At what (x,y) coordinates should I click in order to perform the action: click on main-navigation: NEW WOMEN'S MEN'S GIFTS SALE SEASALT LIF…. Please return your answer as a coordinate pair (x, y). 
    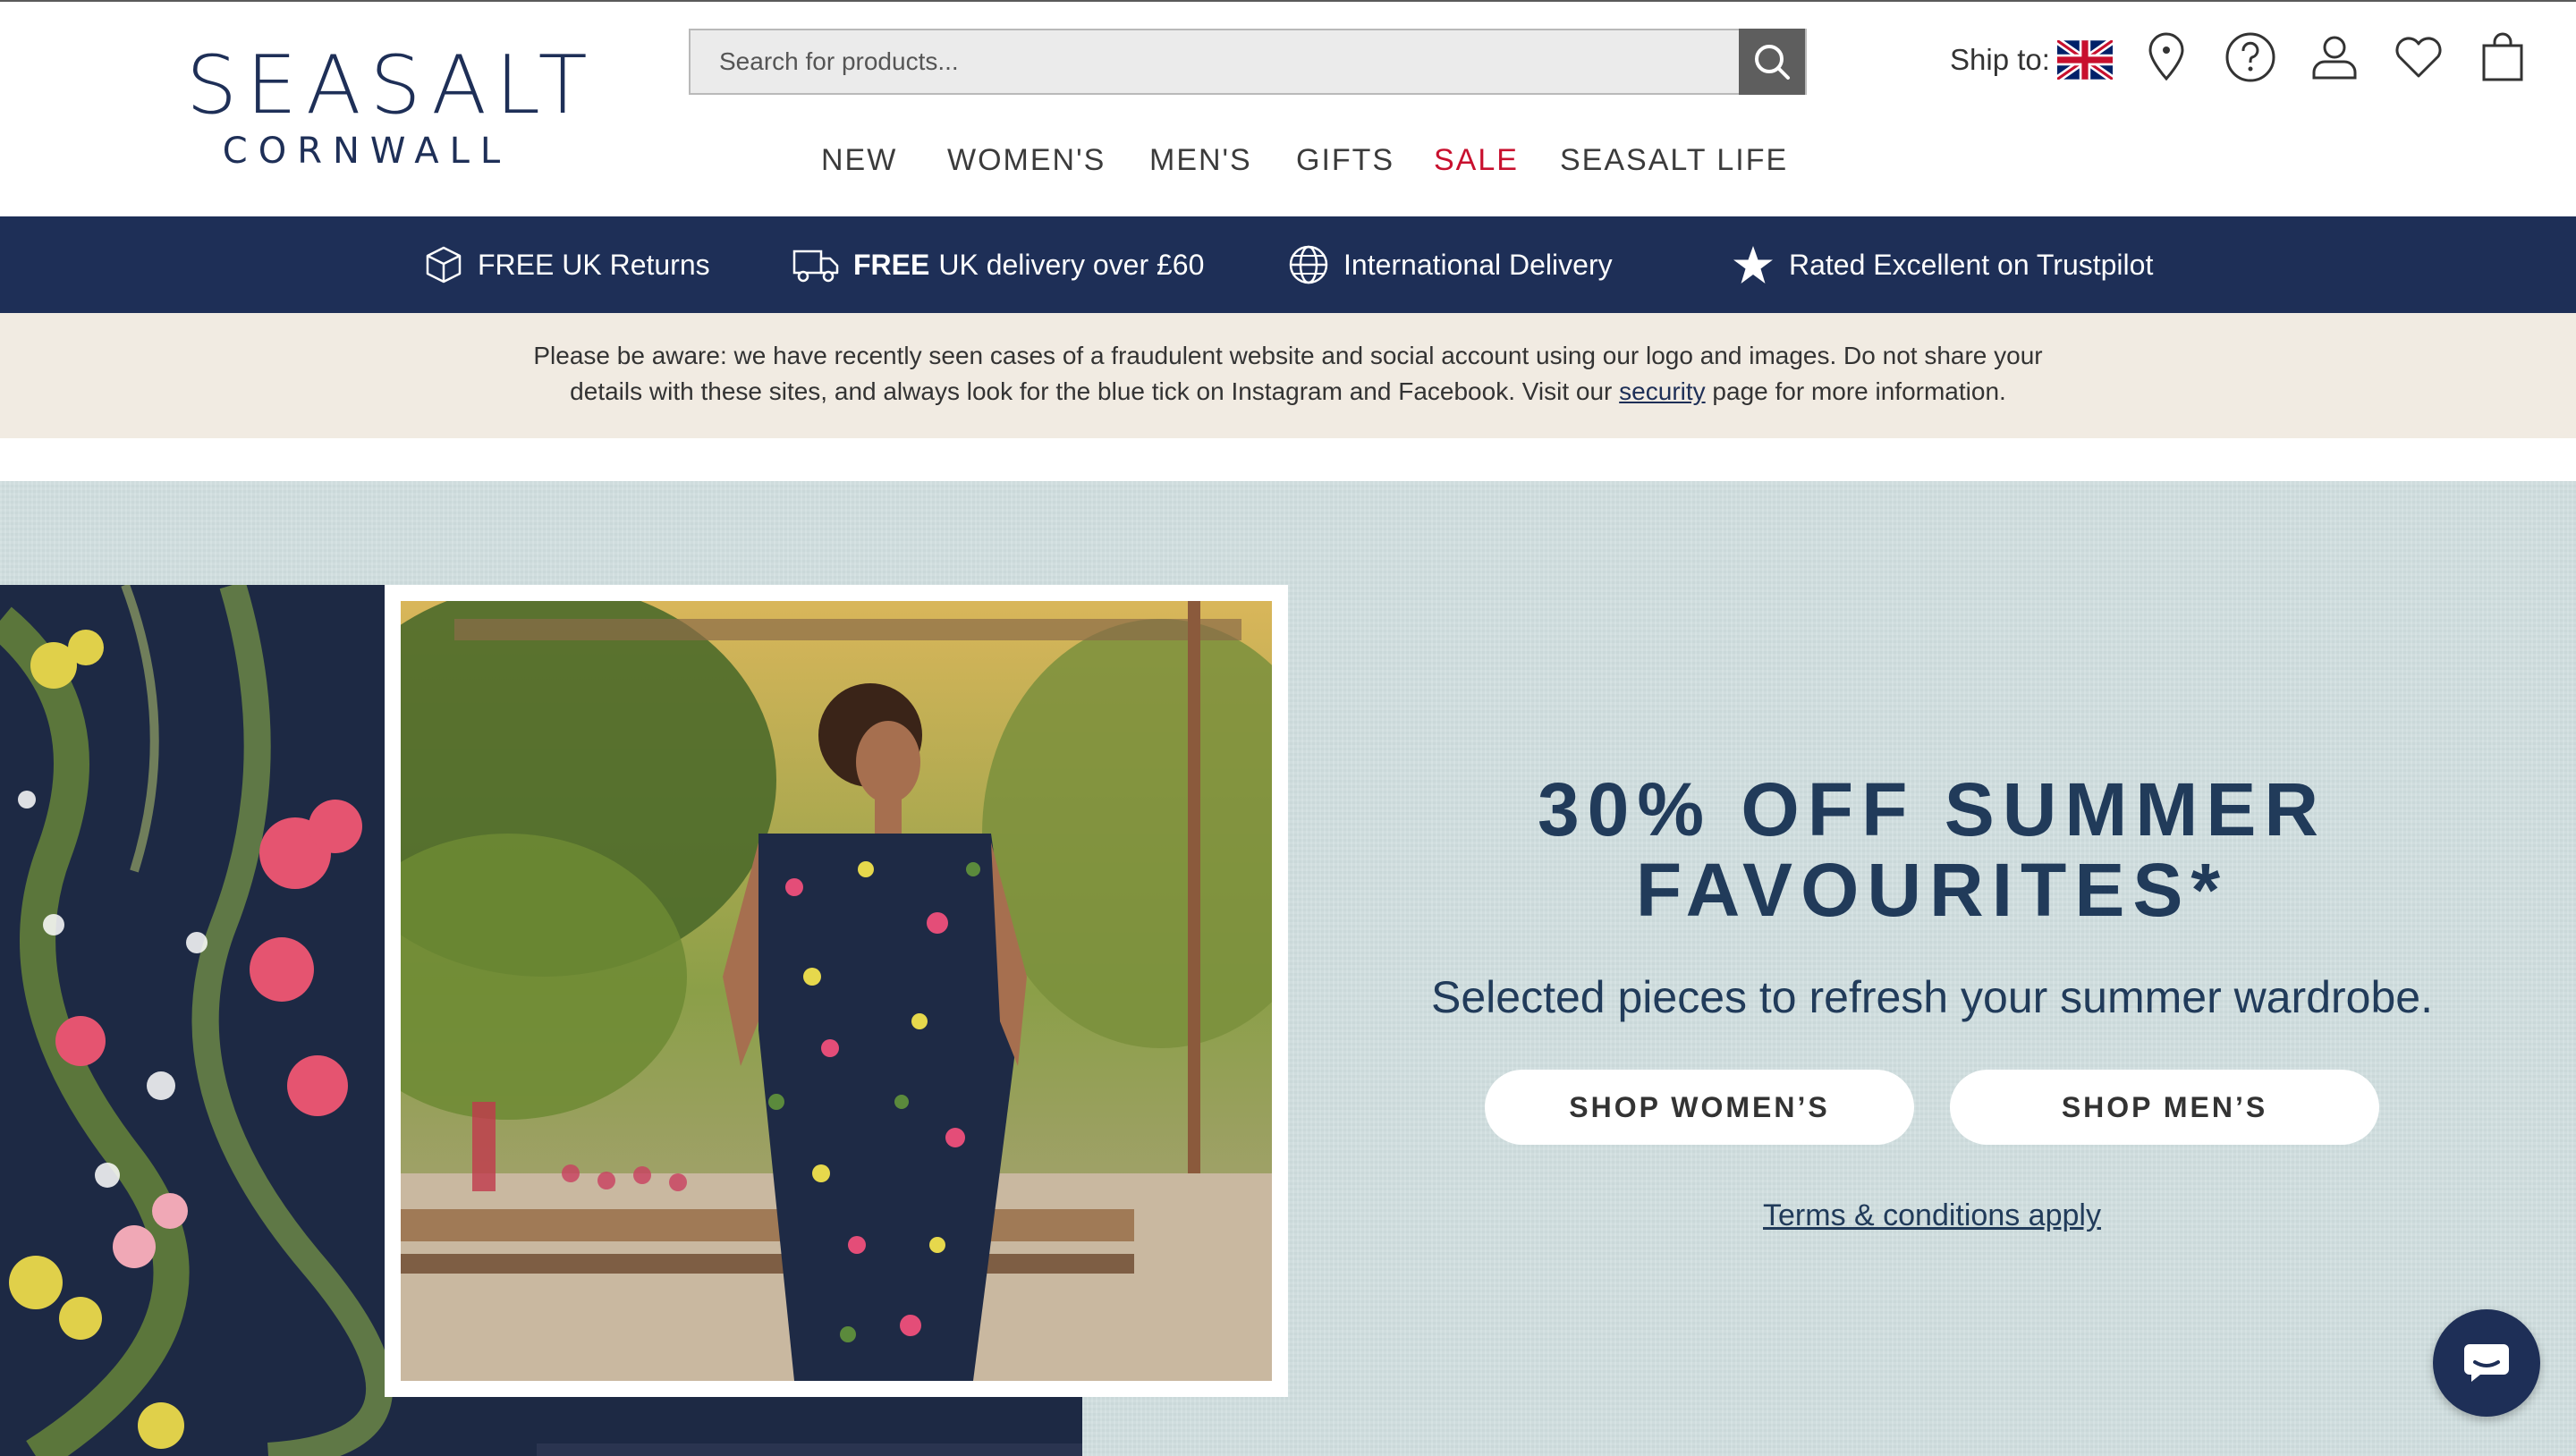
    Looking at the image, I should click on (1288, 160).